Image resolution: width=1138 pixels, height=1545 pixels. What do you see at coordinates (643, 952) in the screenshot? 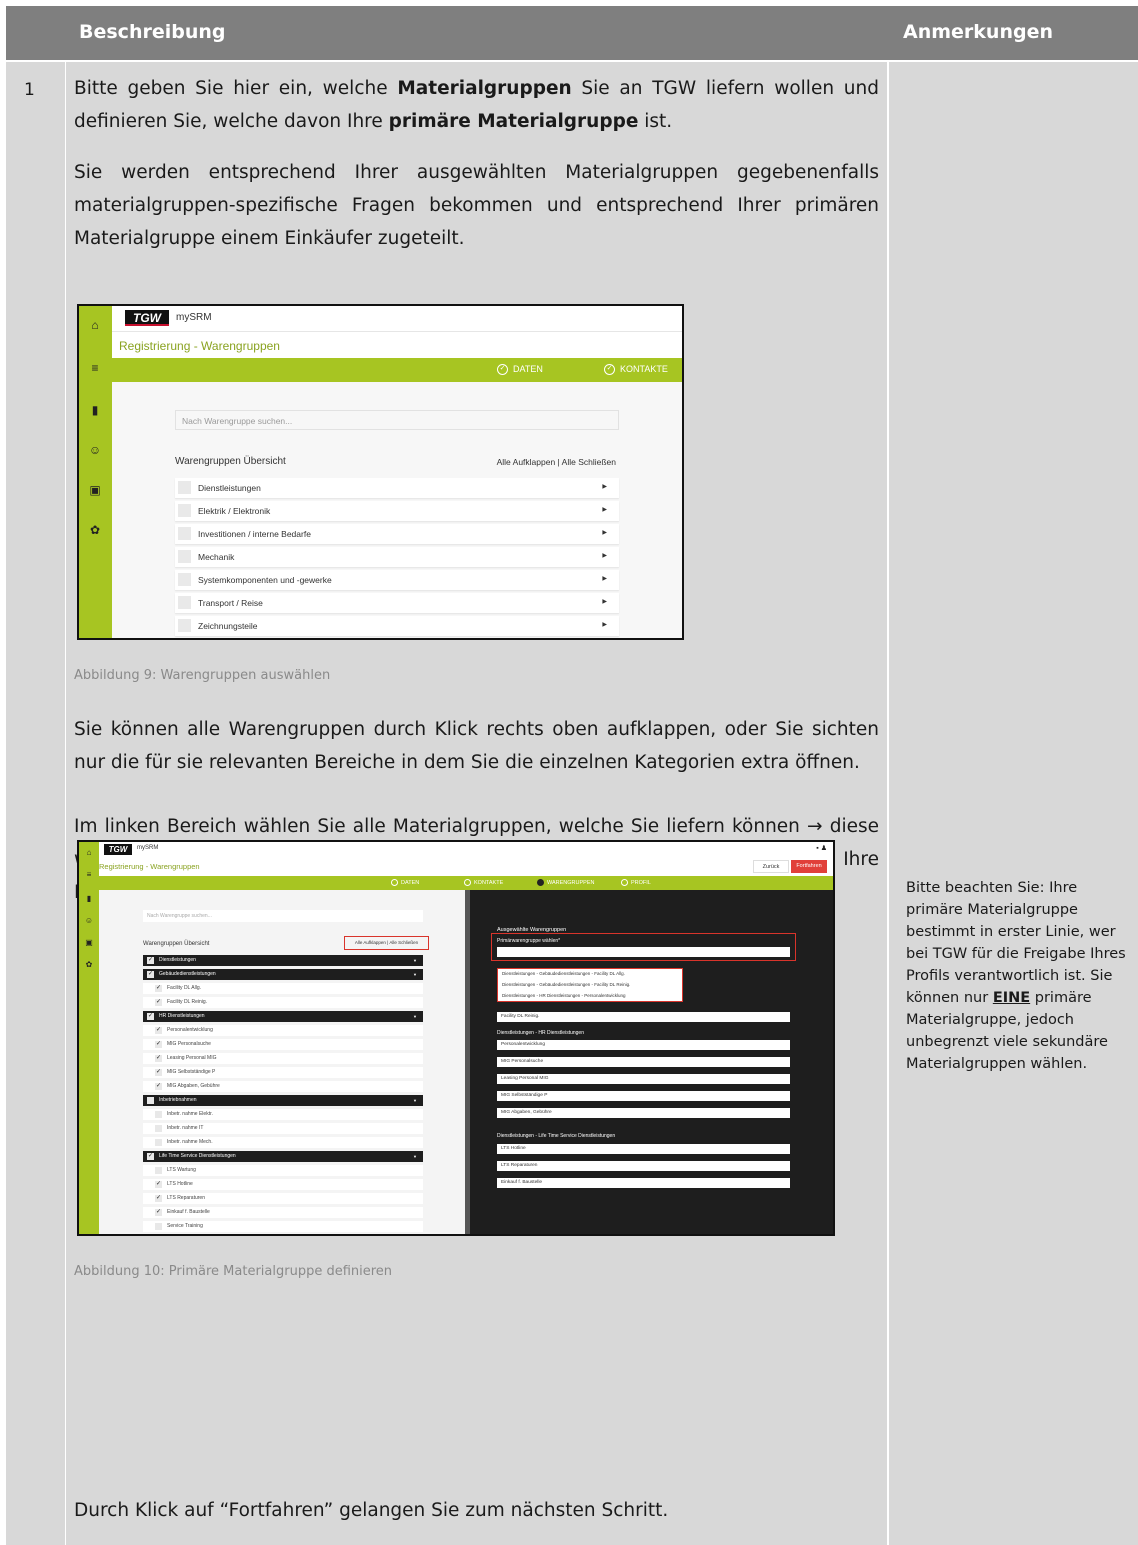
I see `primary-group-select` at bounding box center [643, 952].